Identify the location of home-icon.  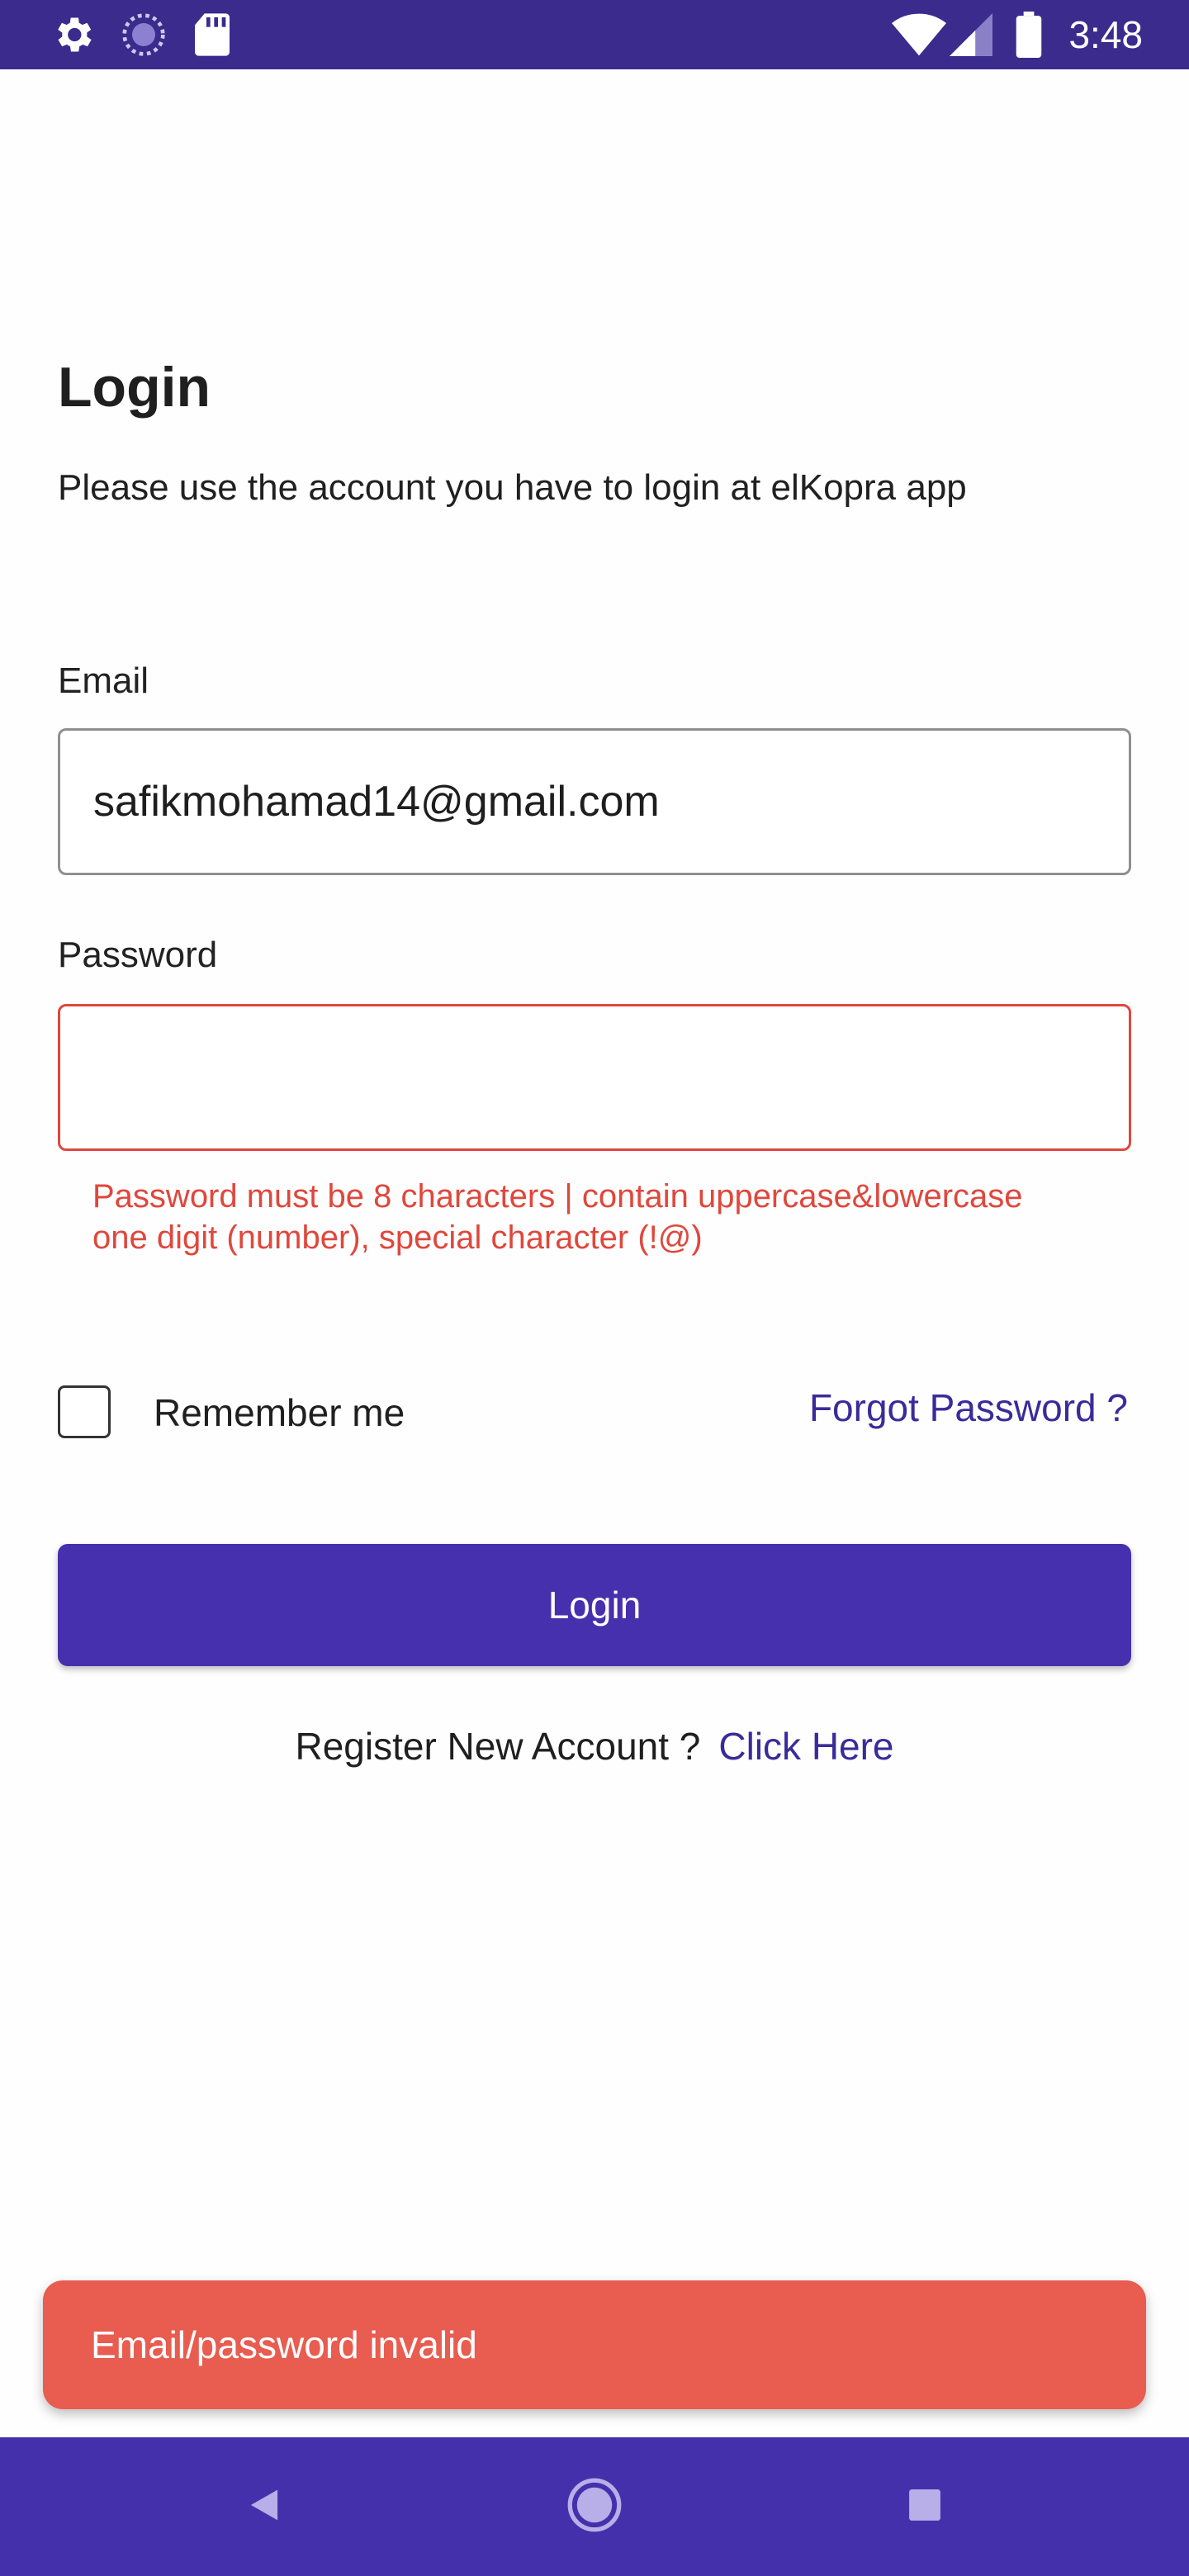
(594, 2507).